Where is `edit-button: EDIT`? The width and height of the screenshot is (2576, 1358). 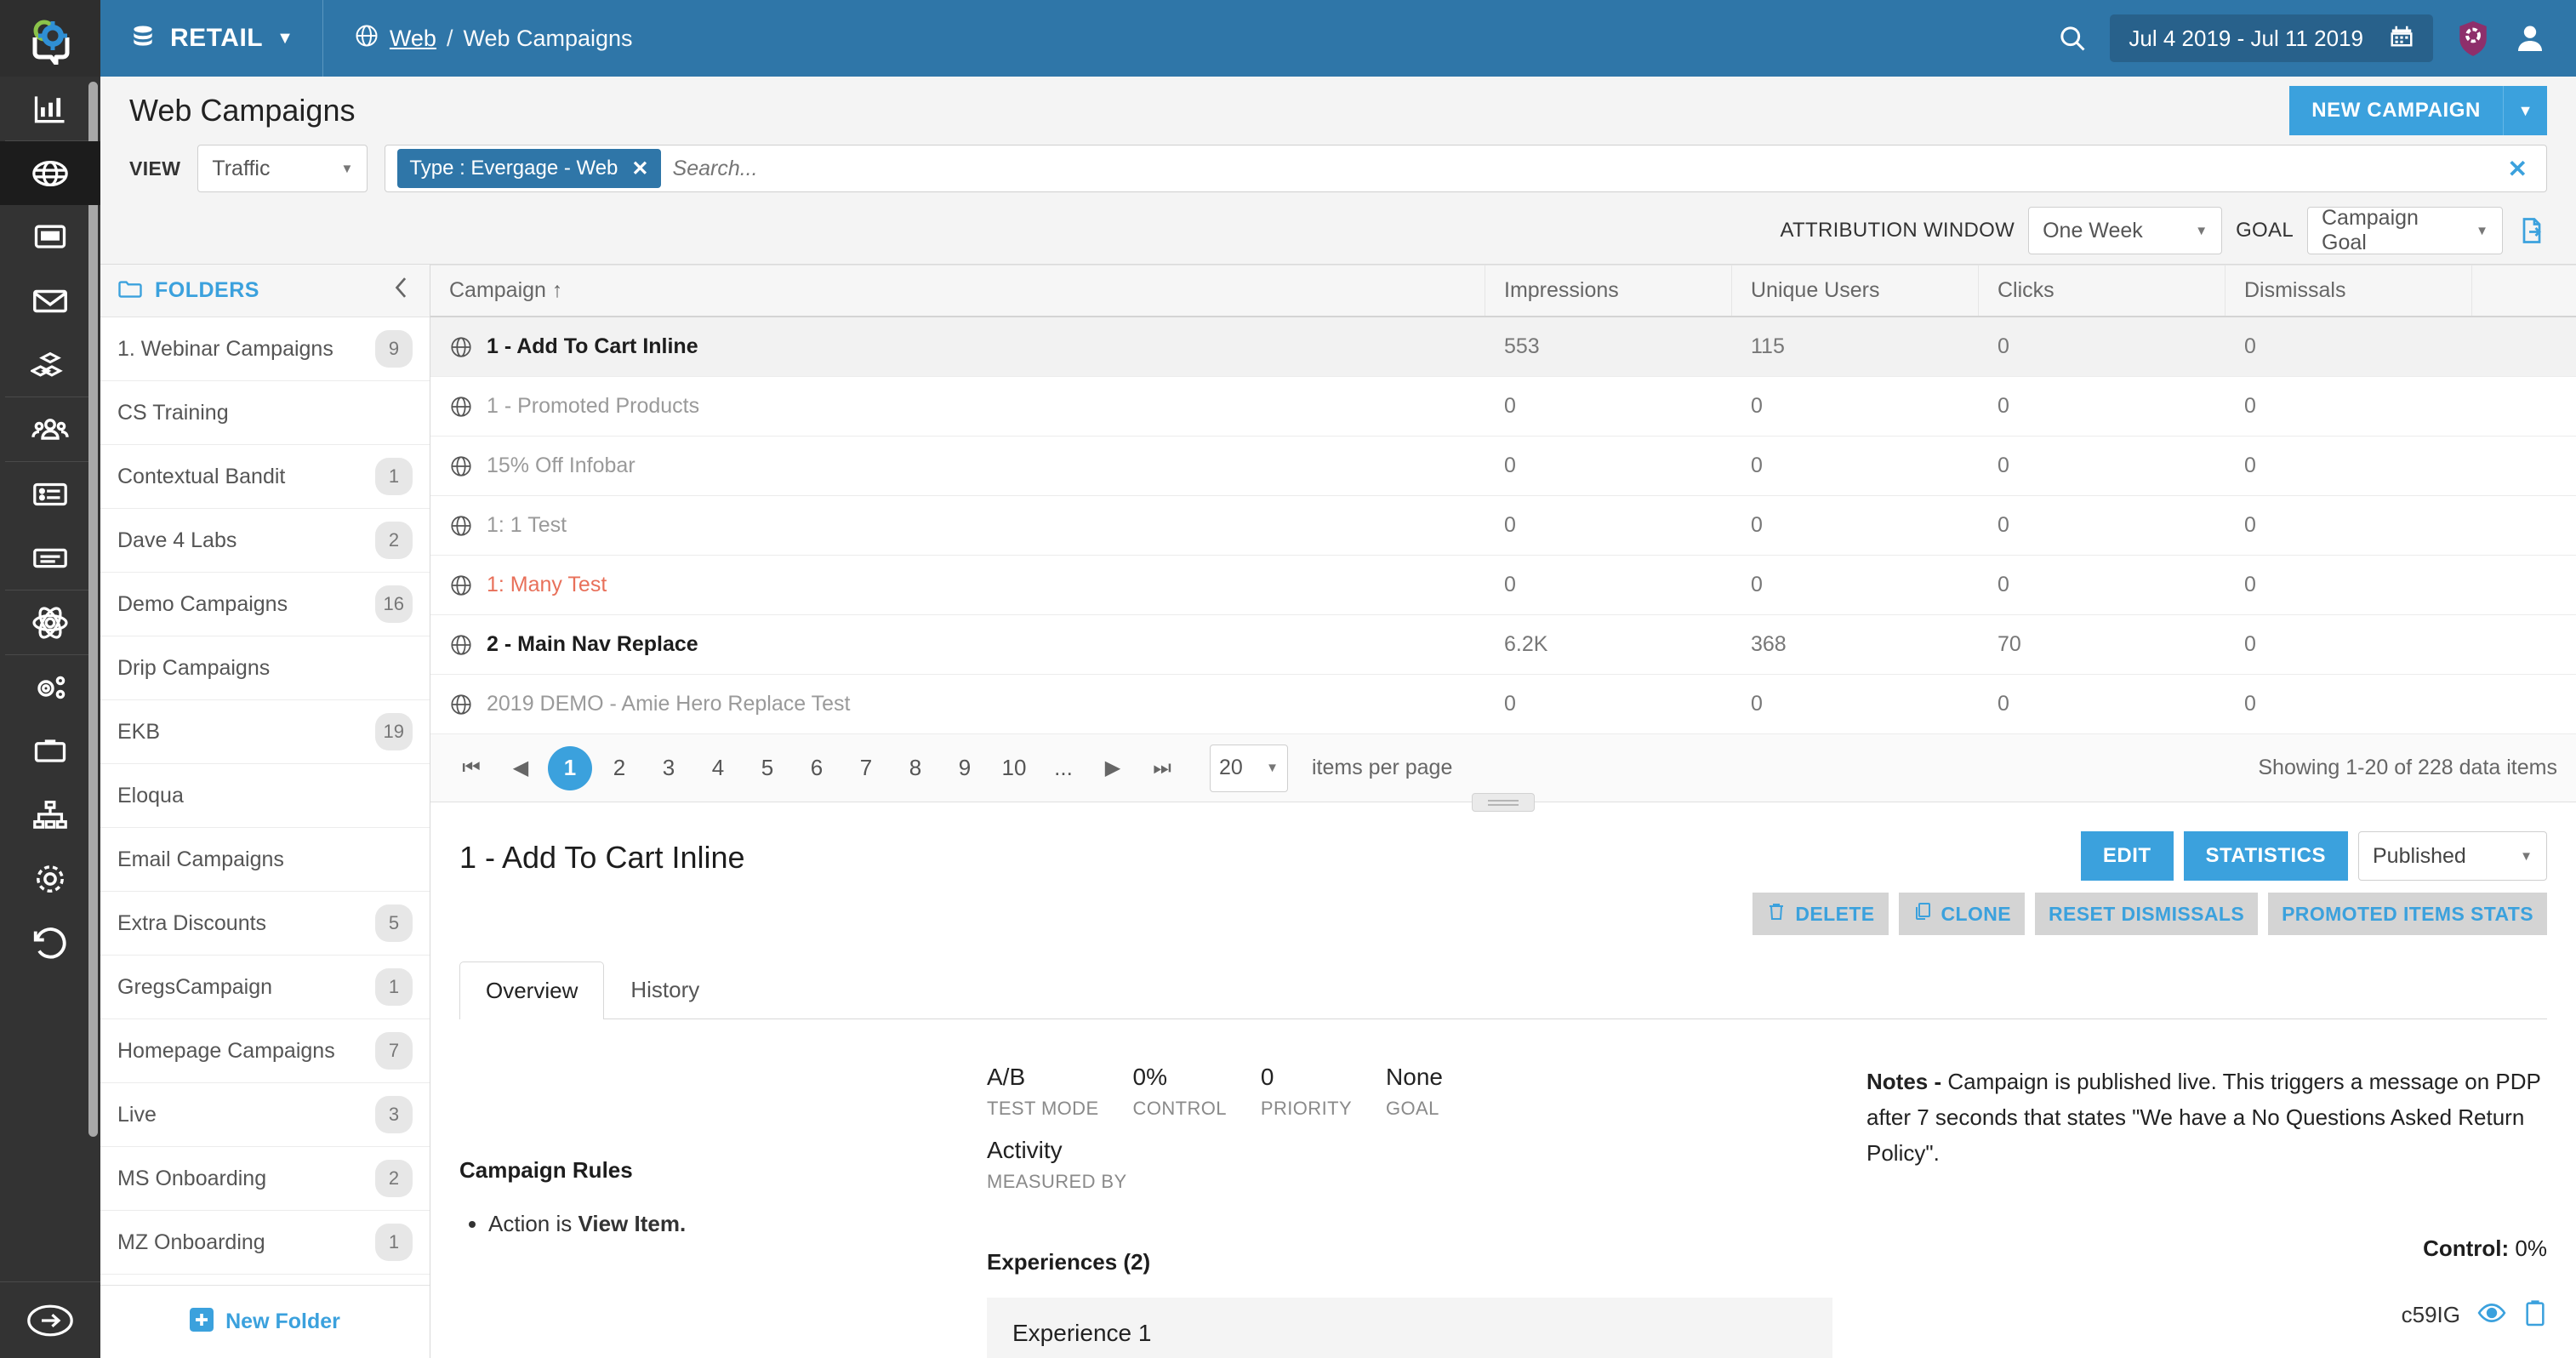 edit-button: EDIT is located at coordinates (2127, 856).